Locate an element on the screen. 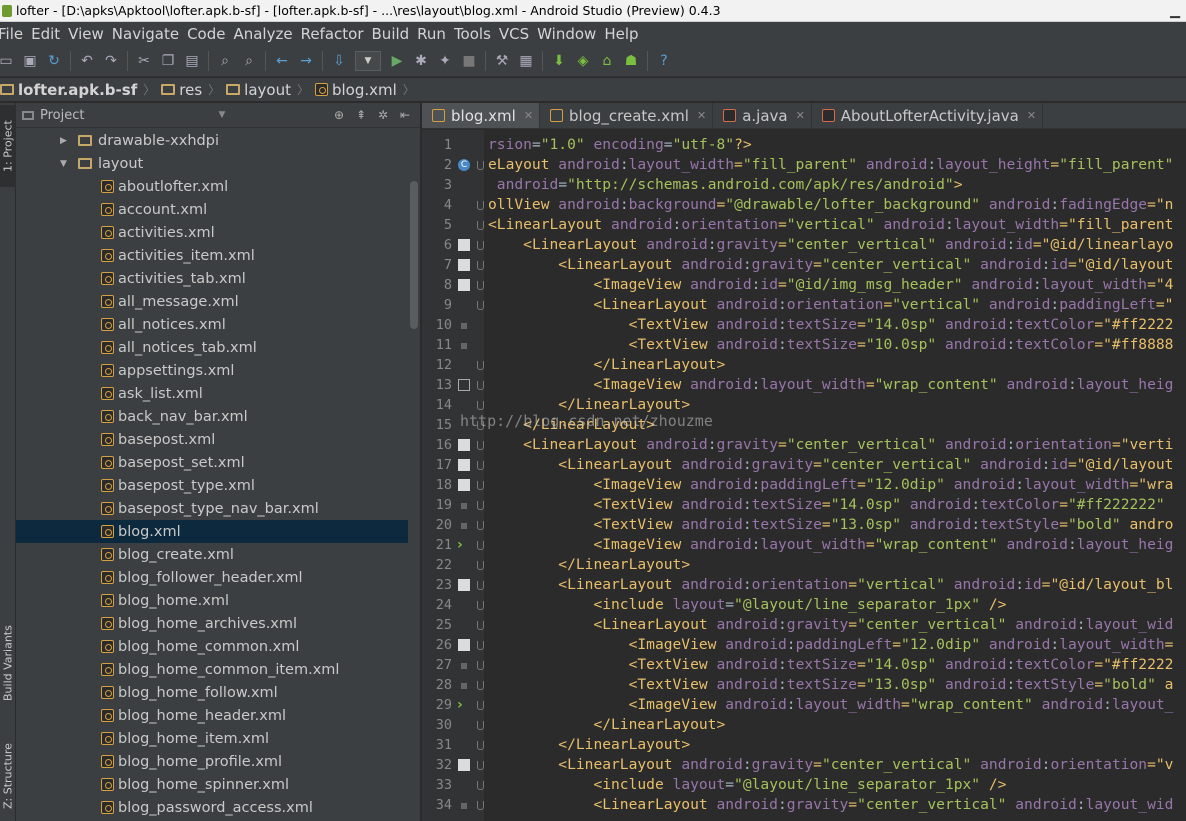 The width and height of the screenshot is (1186, 821). tree-file: blog_create.xml is located at coordinates (212, 554).